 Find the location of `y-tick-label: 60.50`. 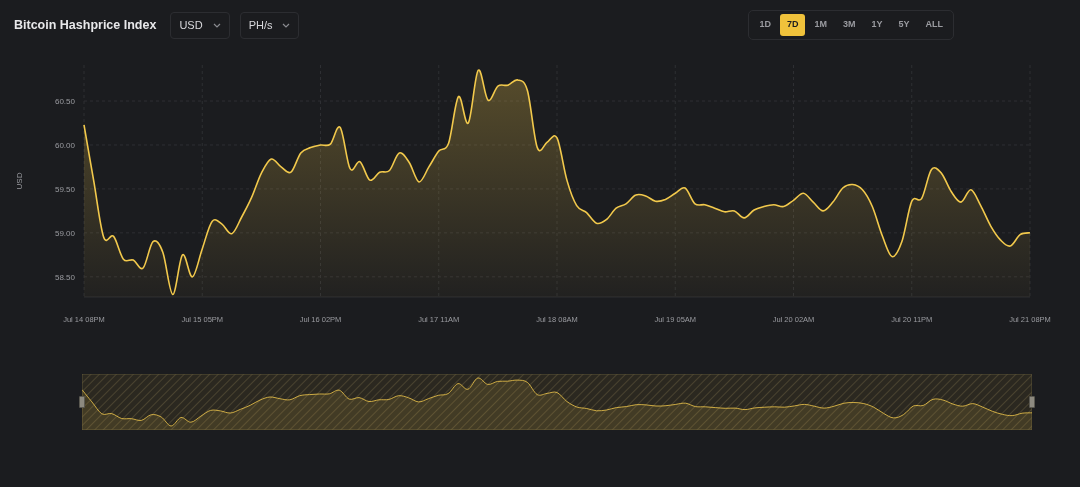

y-tick-label: 60.50 is located at coordinates (64, 102).